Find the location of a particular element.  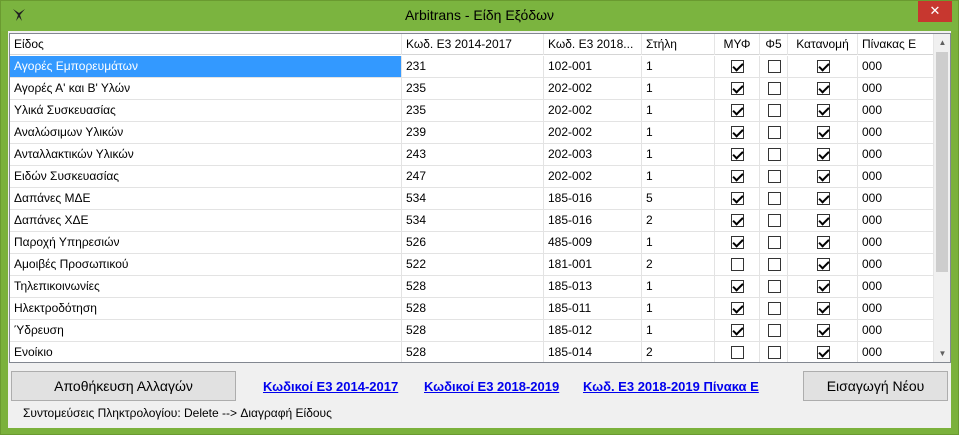

save-changes-button: Αποθήκευση Αλλαγών is located at coordinates (123, 386).